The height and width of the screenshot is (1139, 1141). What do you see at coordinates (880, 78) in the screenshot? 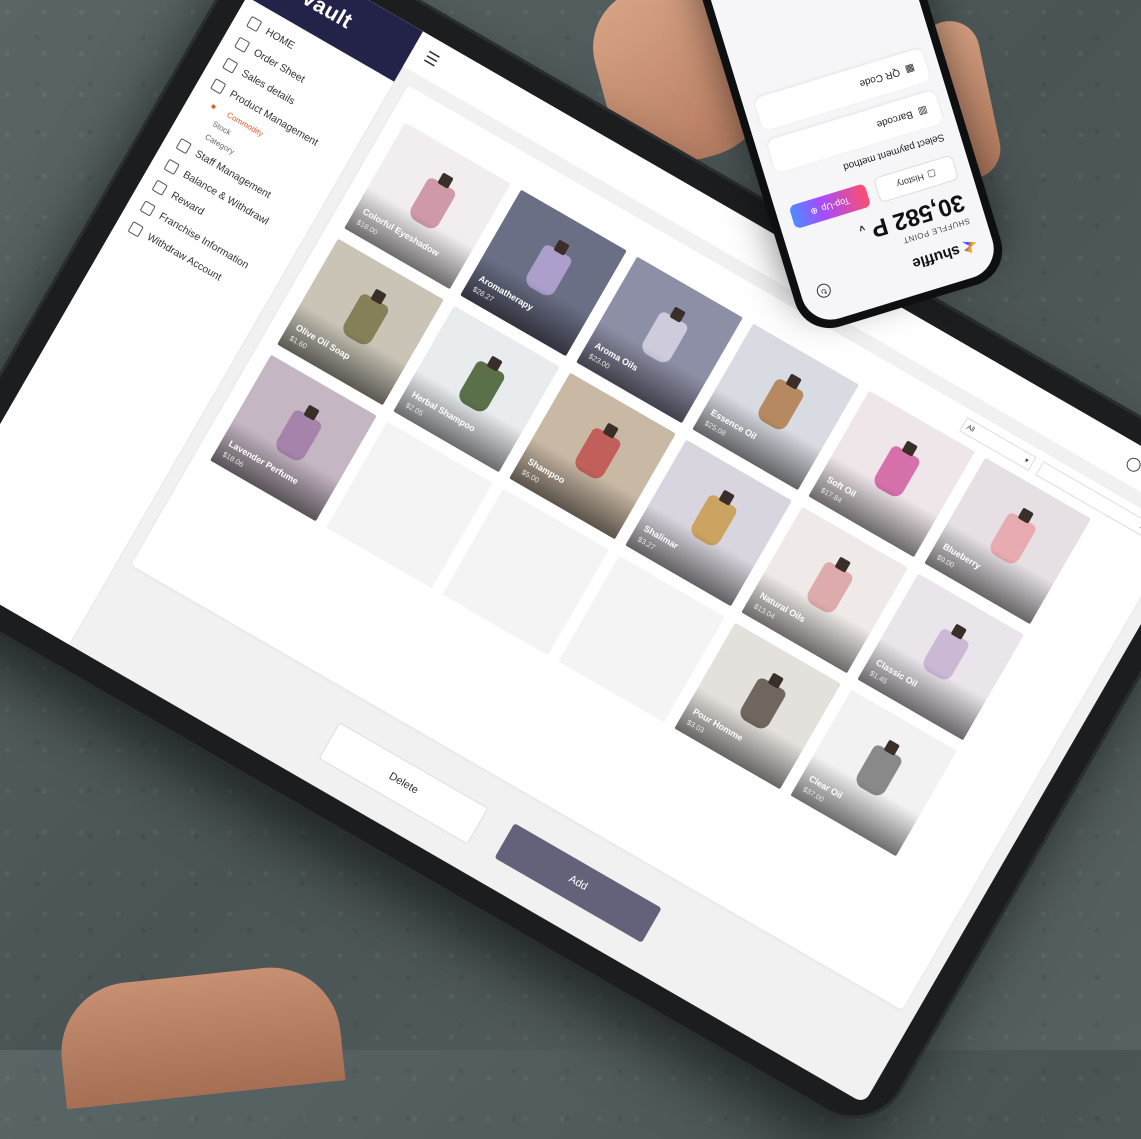
I see `qr-code-label: QR Code` at bounding box center [880, 78].